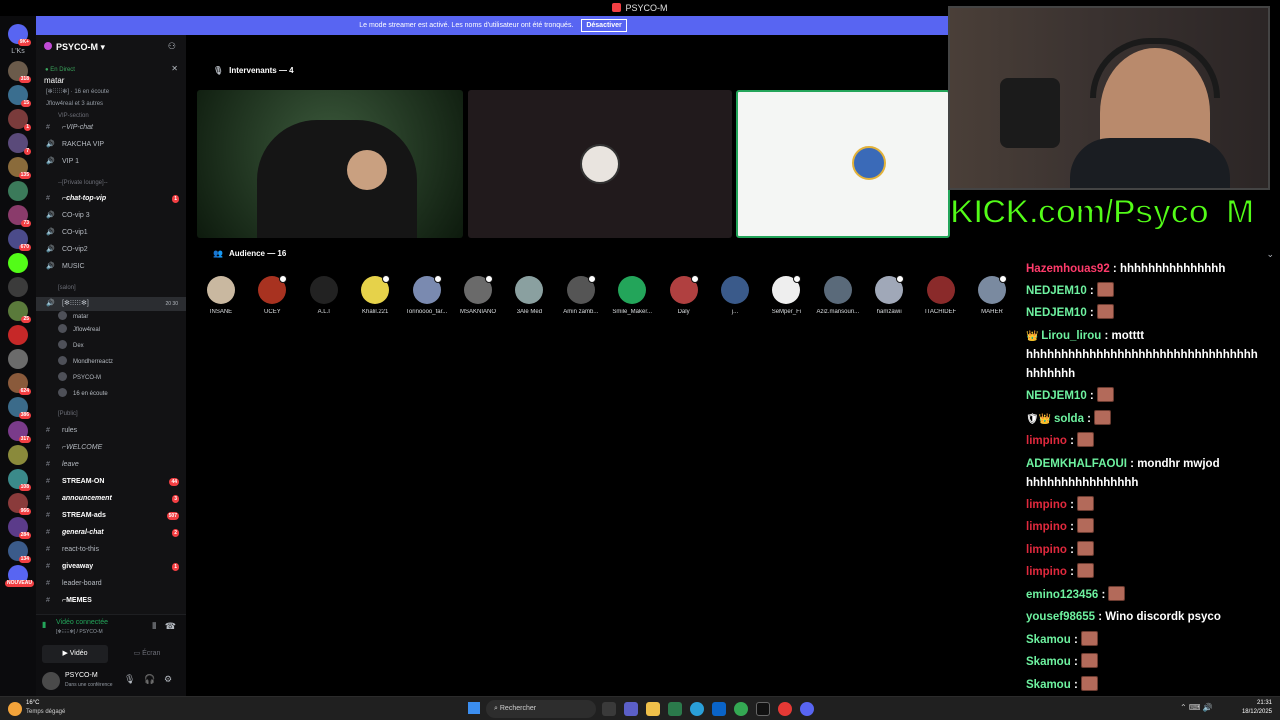  Describe the element at coordinates (149, 679) in the screenshot. I see `headset-icon: 🎧` at that location.